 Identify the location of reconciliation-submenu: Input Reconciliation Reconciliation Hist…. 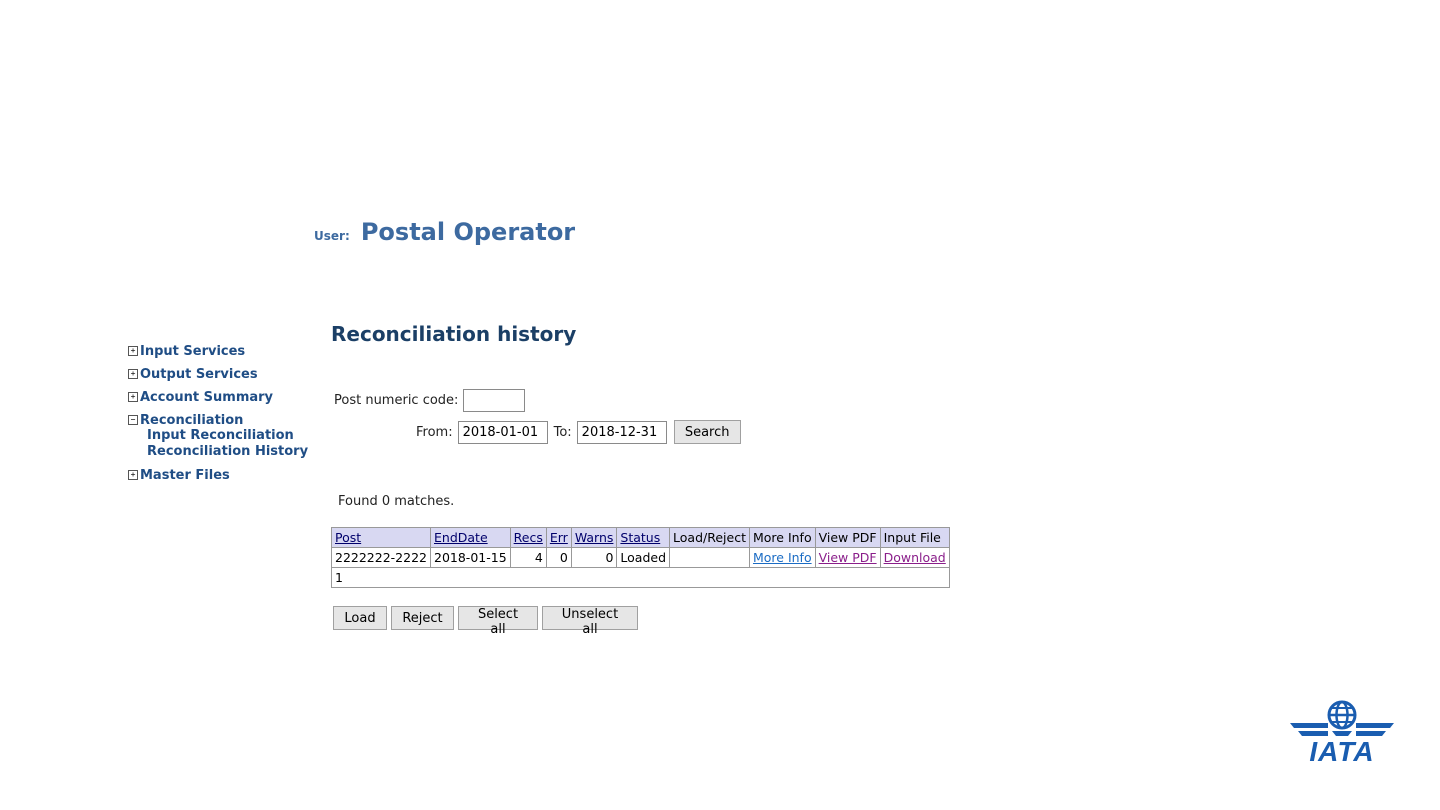
(218, 444).